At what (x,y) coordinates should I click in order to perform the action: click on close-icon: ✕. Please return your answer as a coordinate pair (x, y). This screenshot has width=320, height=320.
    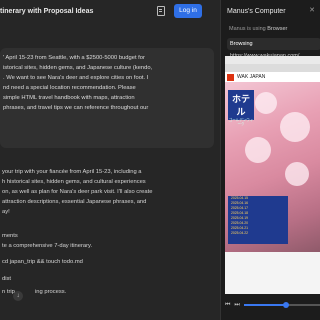
    Looking at the image, I should click on (312, 10).